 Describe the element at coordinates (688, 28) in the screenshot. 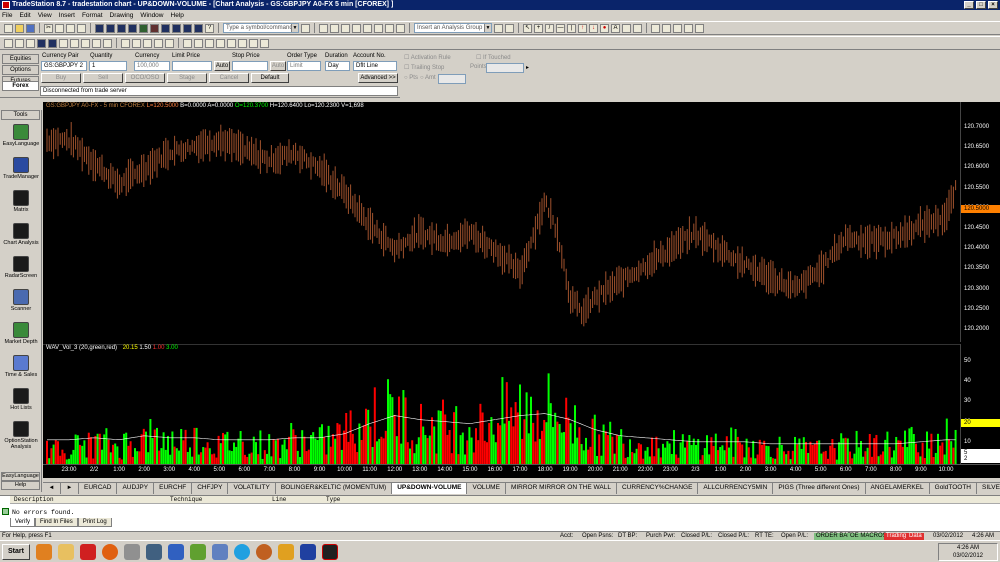

I see `tools-icon` at that location.